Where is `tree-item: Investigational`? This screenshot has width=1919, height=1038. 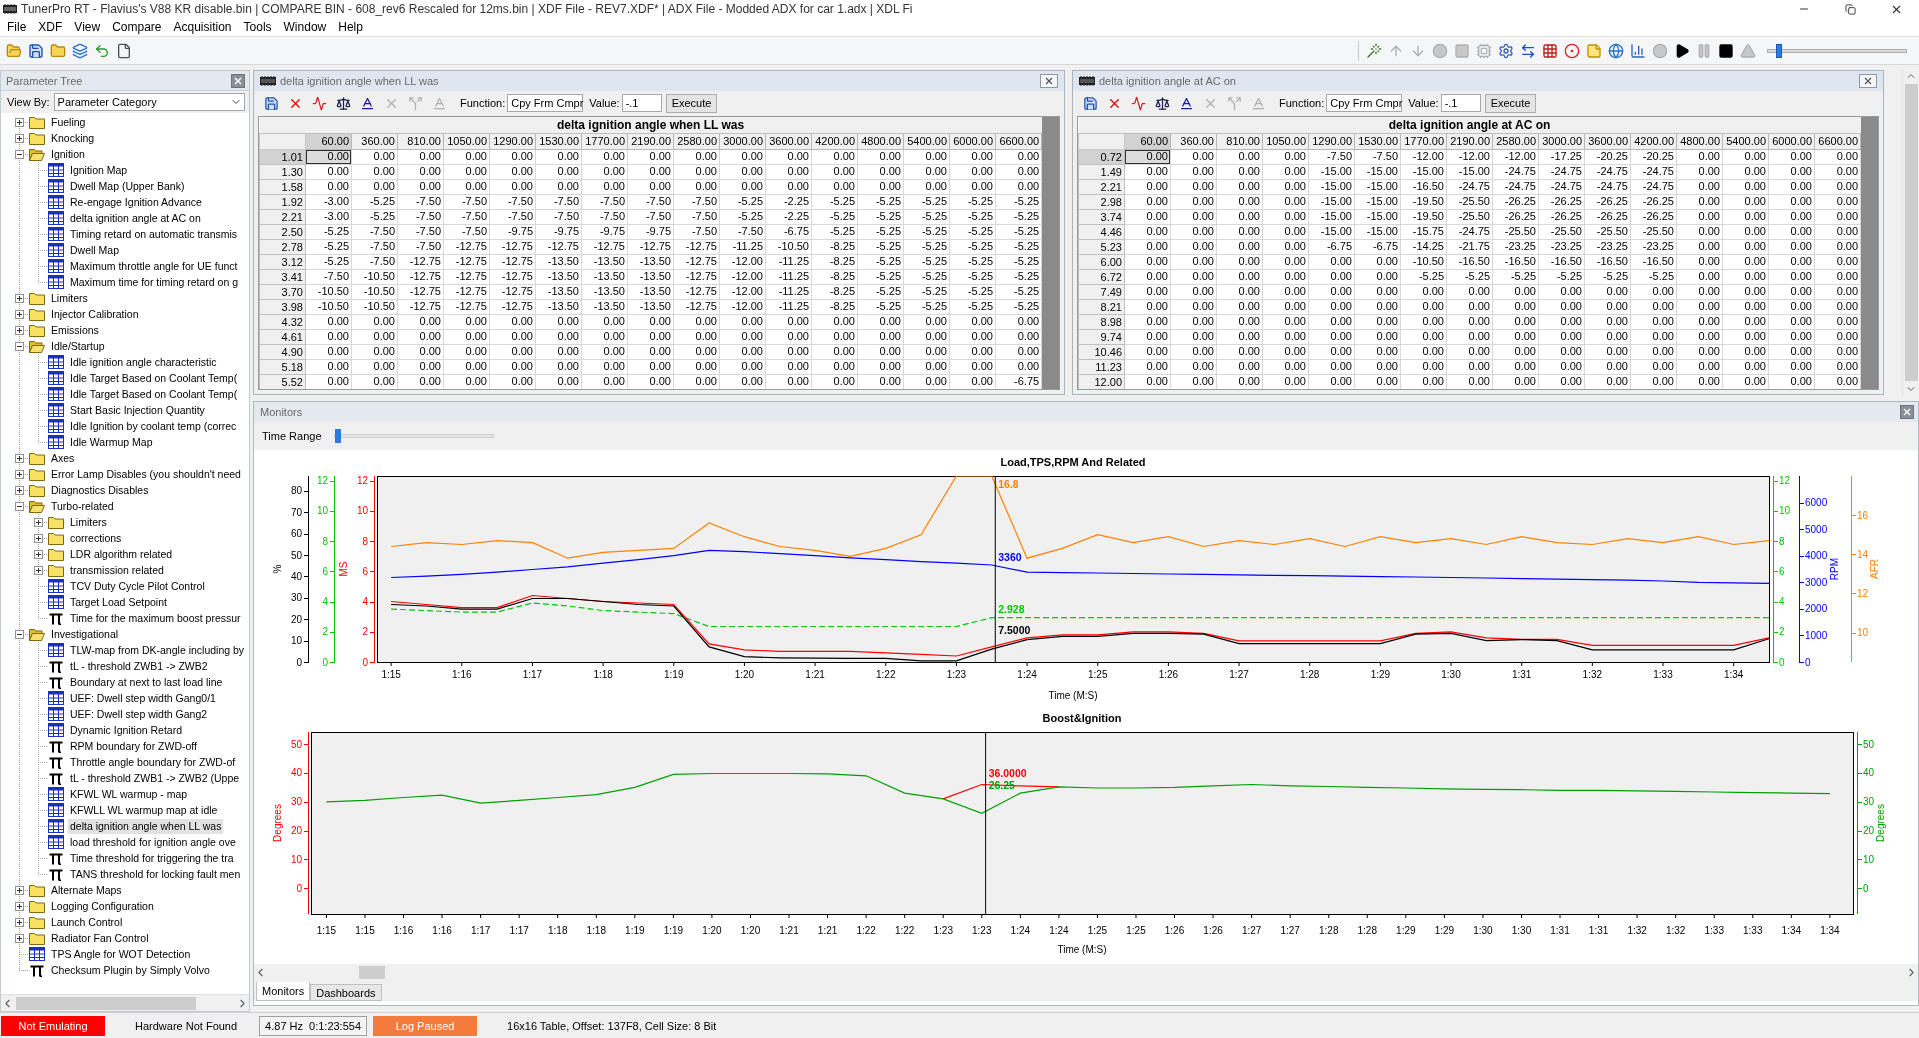 tree-item: Investigational is located at coordinates (85, 634).